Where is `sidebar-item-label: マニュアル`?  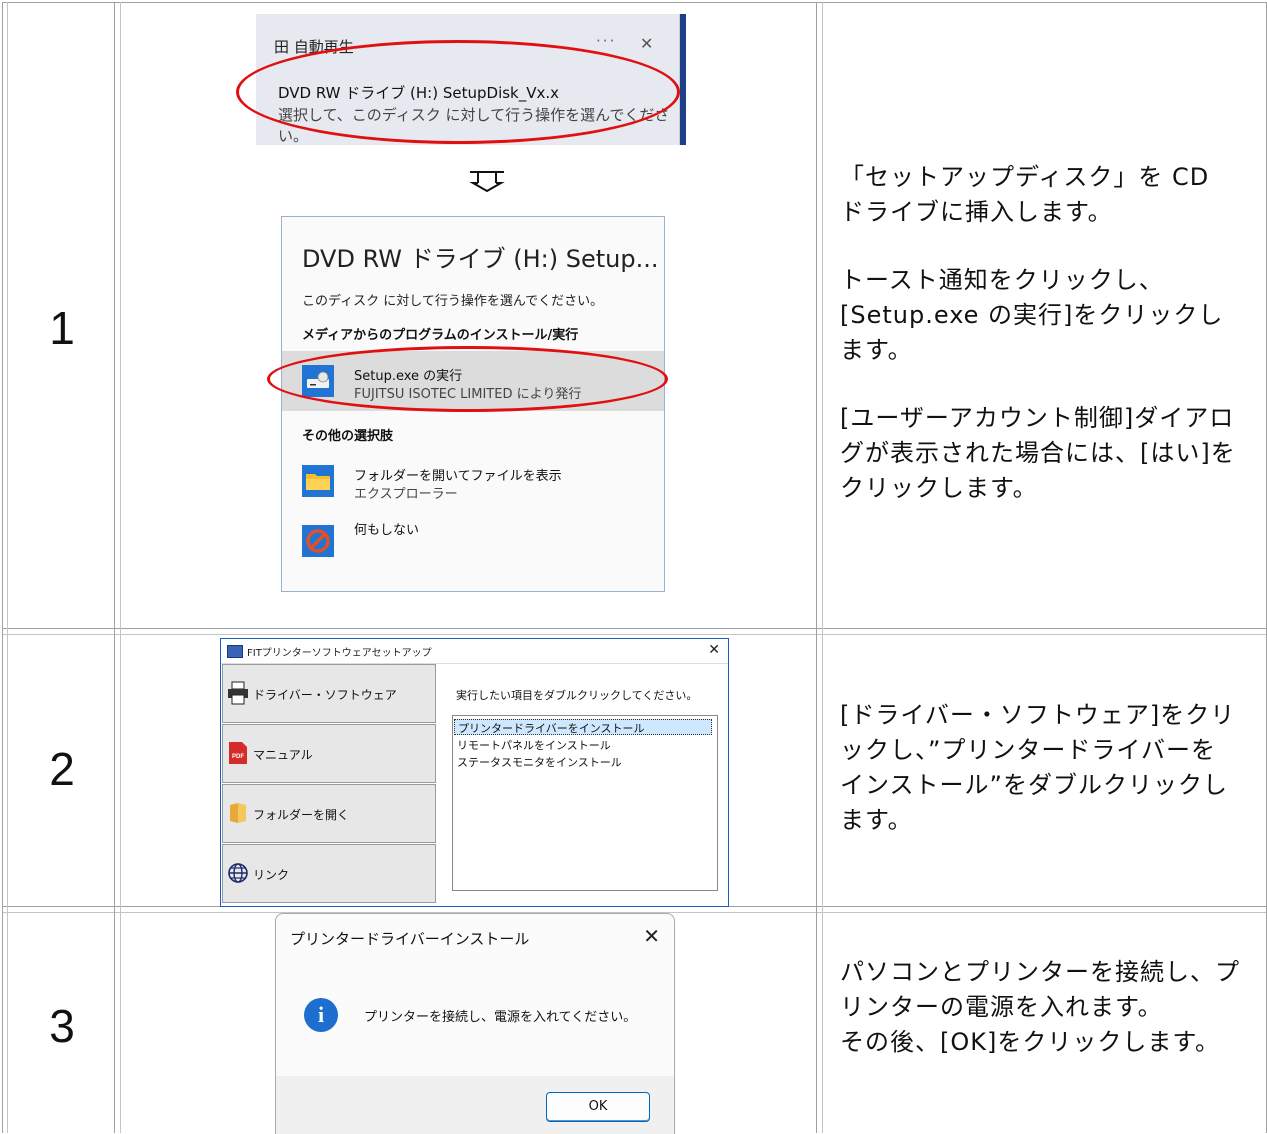 sidebar-item-label: マニュアル is located at coordinates (283, 755).